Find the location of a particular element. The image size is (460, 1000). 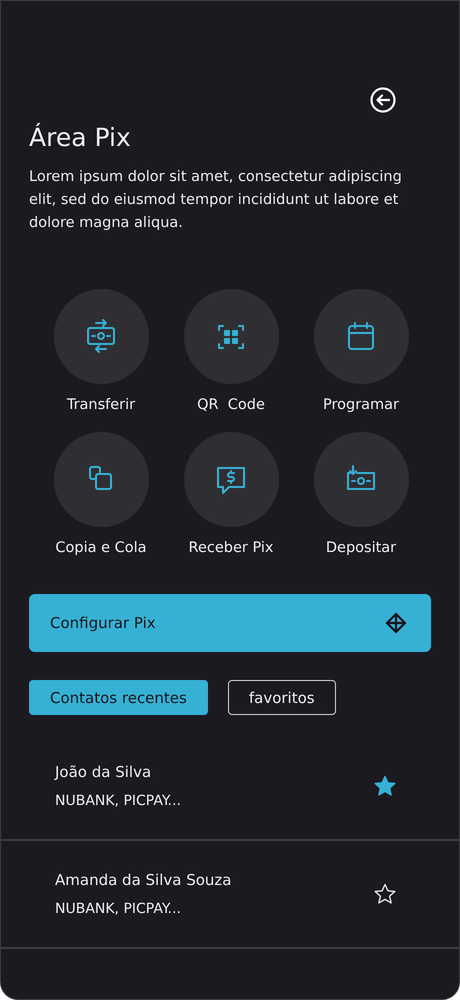

page-title: Área Pix is located at coordinates (80, 138).